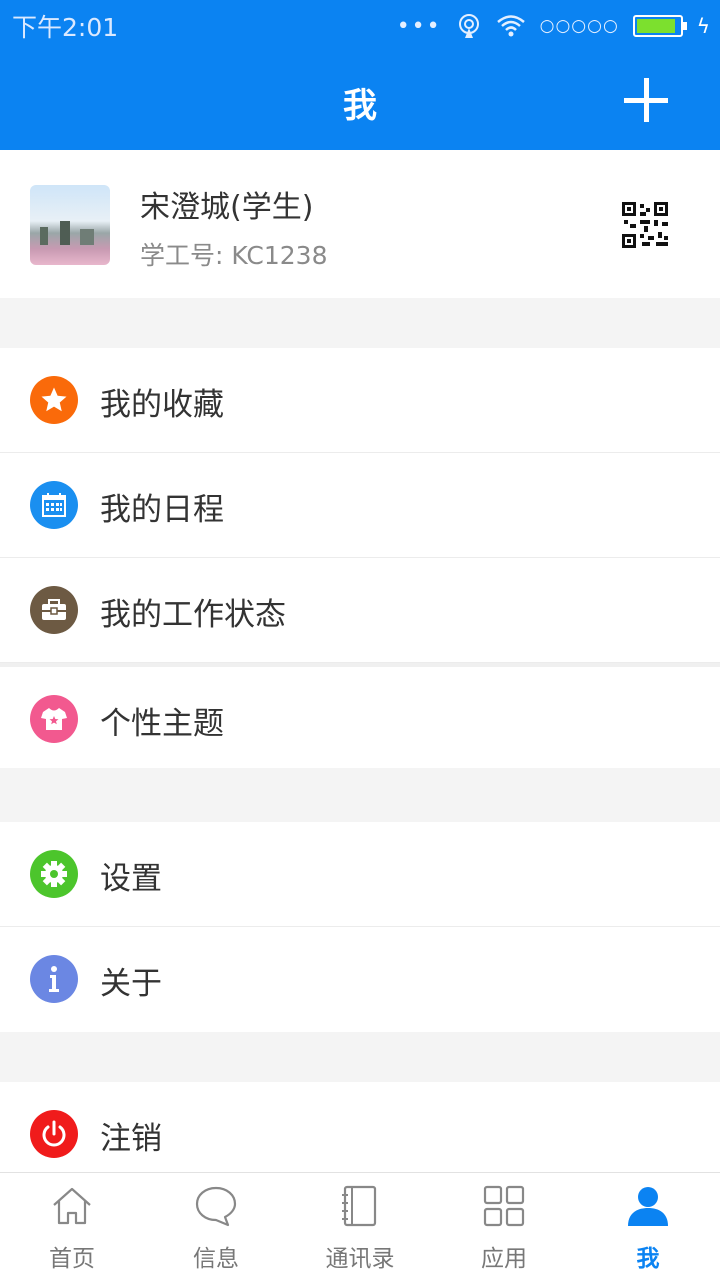  Describe the element at coordinates (646, 100) in the screenshot. I see `plus-icon` at that location.